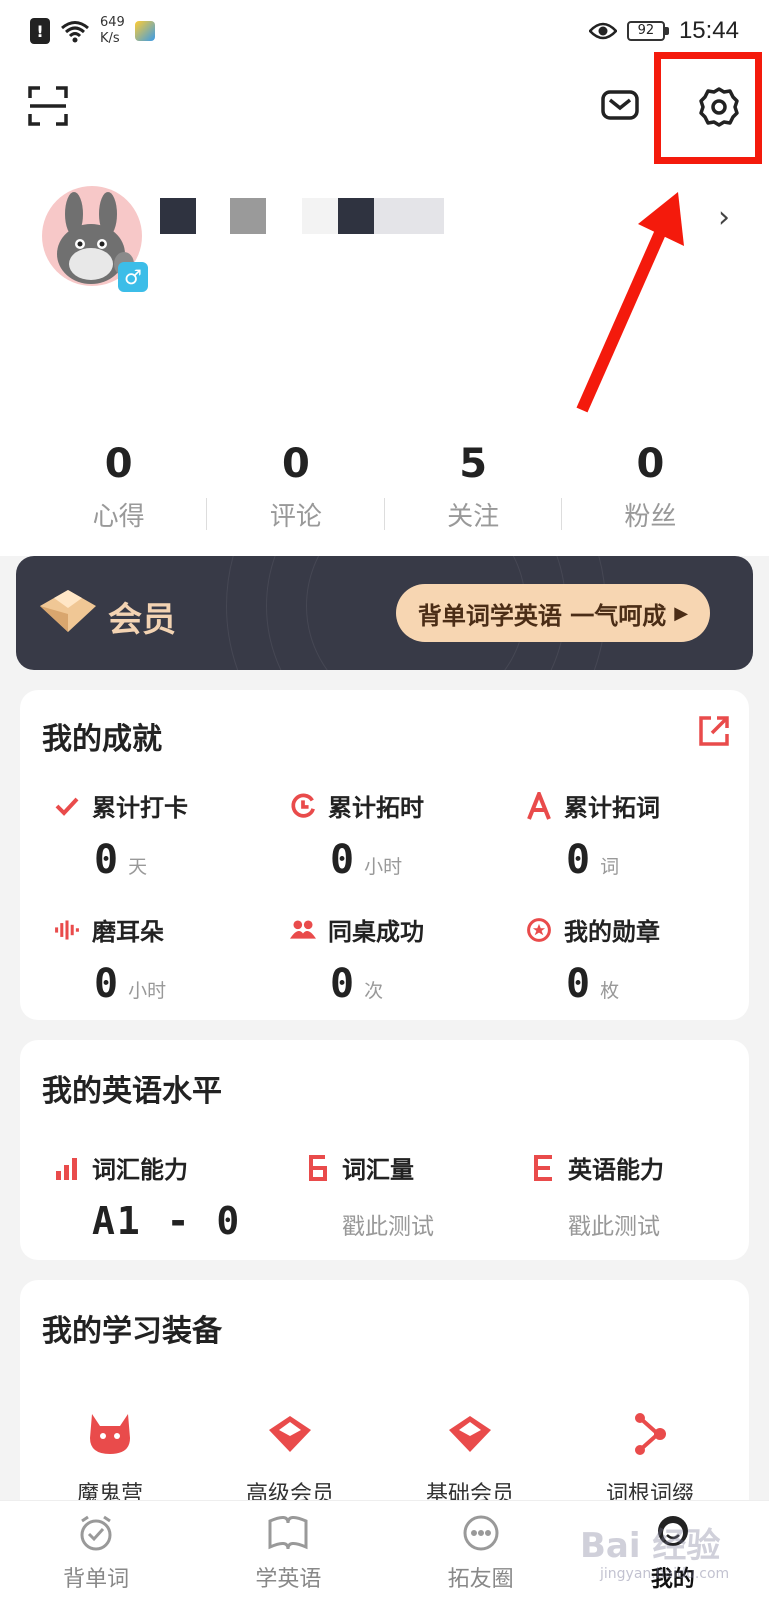 The width and height of the screenshot is (769, 1600). I want to click on battery-icon: 92, so click(647, 31).